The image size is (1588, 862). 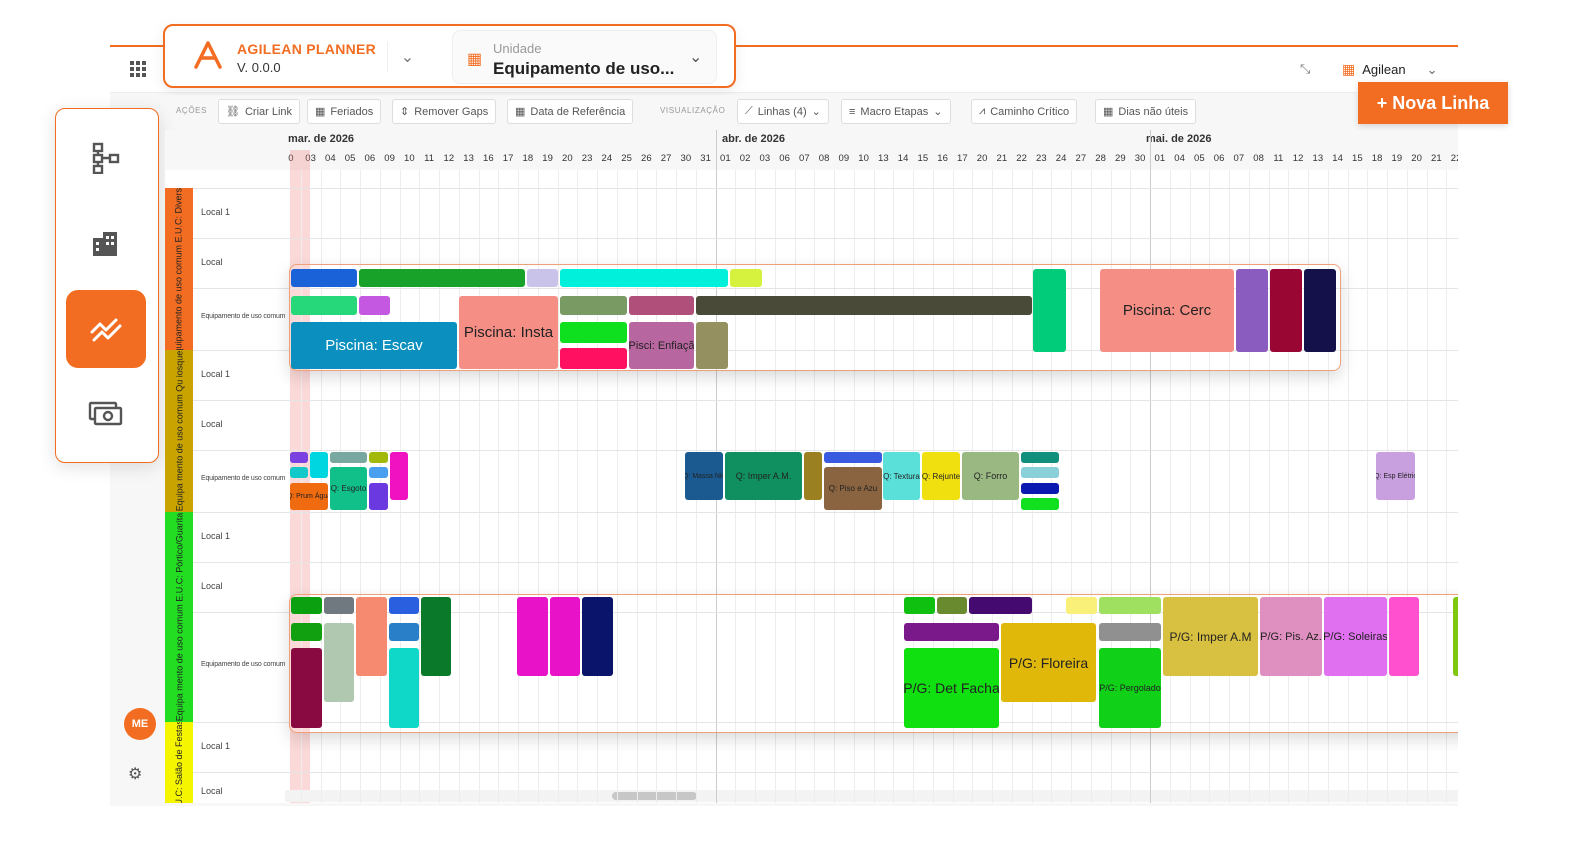 I want to click on row-label: Equipamento de uso comum, so click(x=243, y=478).